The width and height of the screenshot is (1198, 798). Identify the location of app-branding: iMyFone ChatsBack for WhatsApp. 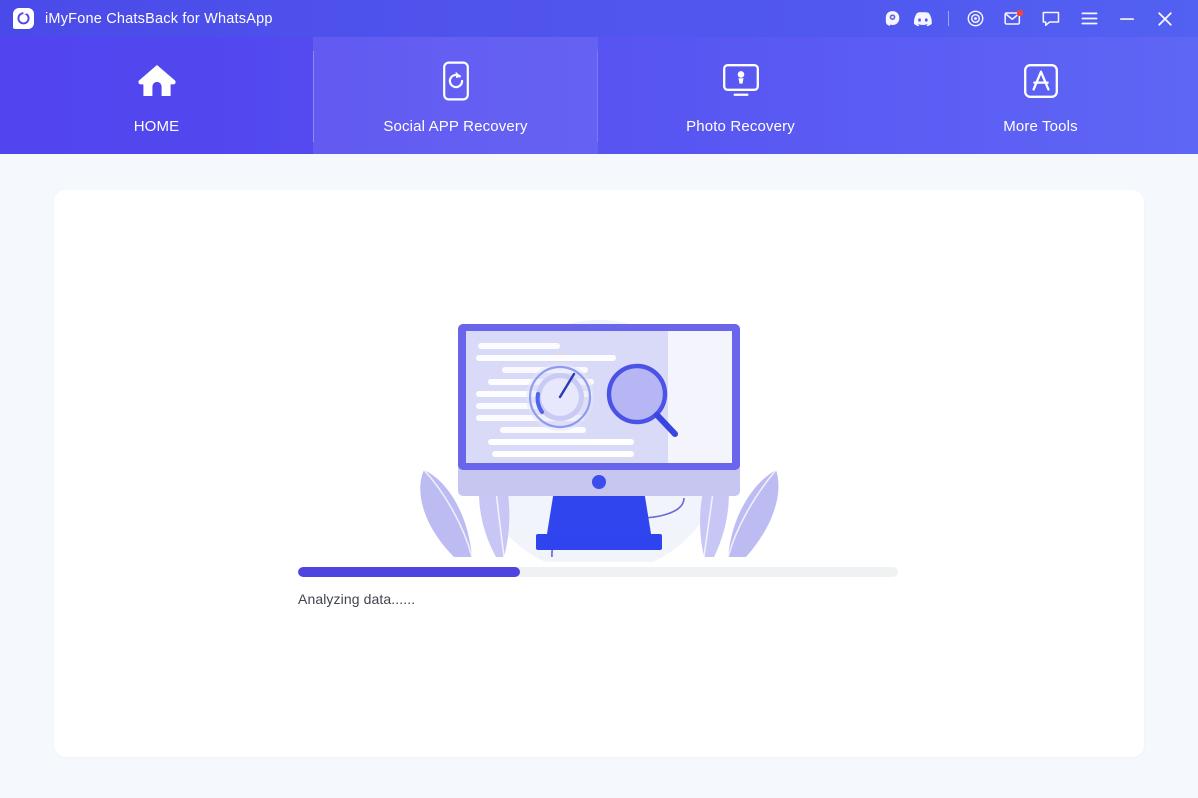
(136, 18).